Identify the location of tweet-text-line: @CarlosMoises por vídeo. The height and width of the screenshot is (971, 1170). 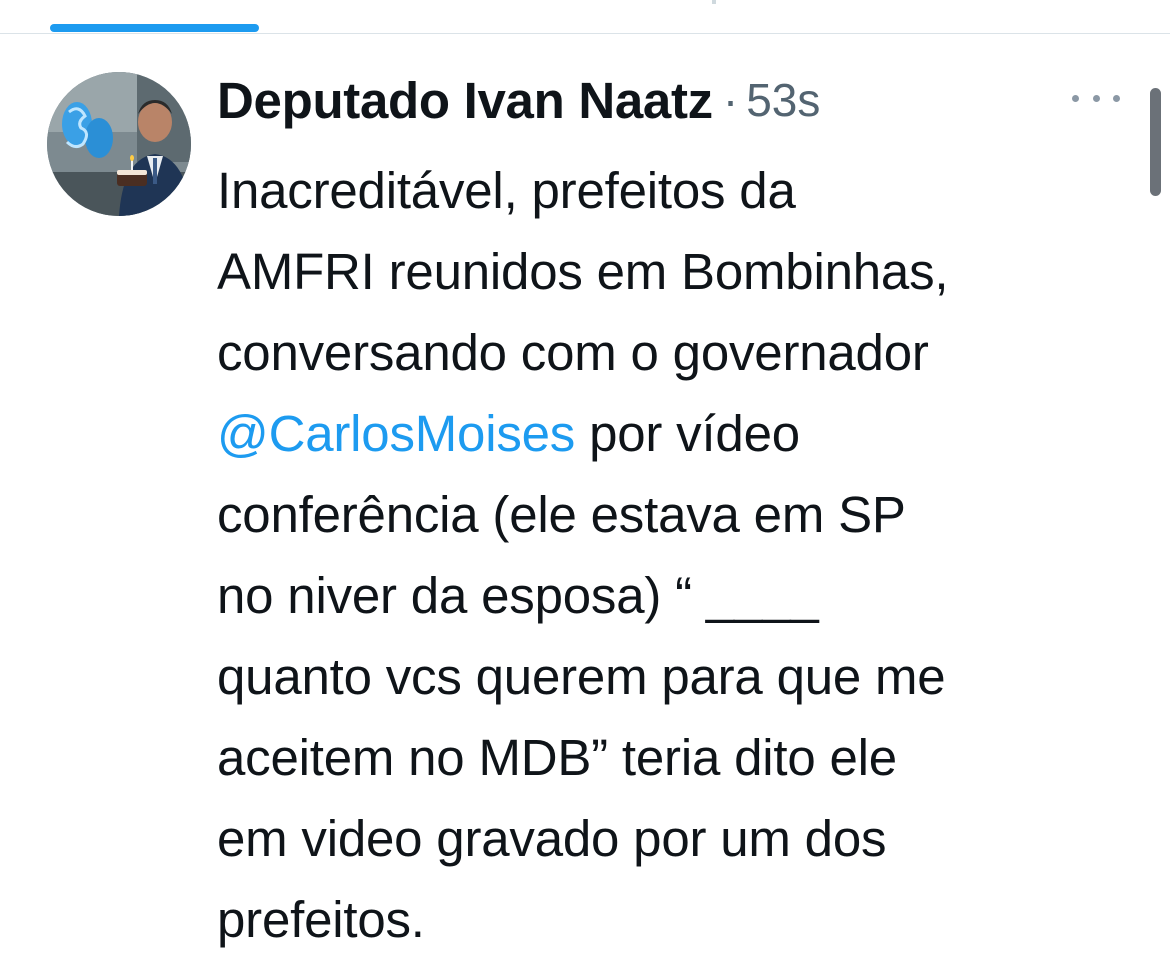
(508, 433).